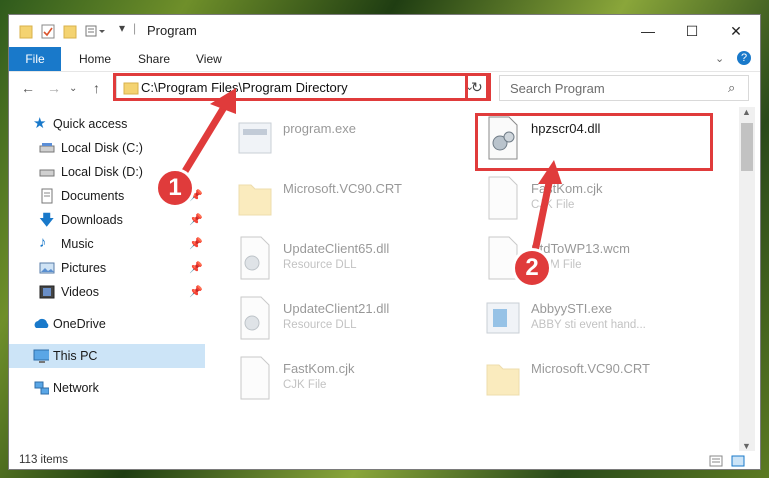 The width and height of the screenshot is (769, 478). I want to click on step-badge-2: 2, so click(532, 268).